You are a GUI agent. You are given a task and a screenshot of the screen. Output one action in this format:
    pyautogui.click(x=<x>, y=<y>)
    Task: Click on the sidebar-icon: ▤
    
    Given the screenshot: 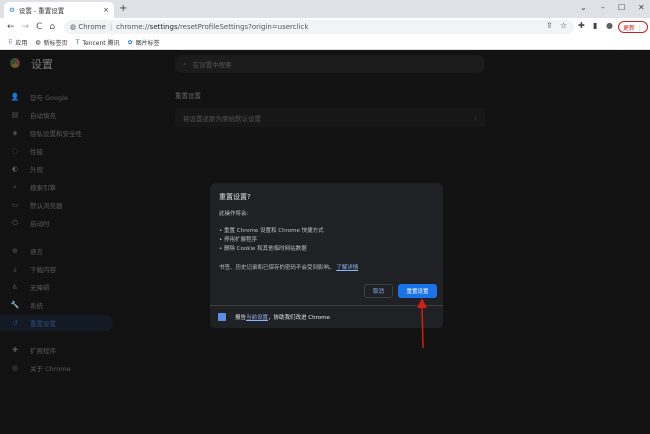 What is the action you would take?
    pyautogui.click(x=15, y=115)
    